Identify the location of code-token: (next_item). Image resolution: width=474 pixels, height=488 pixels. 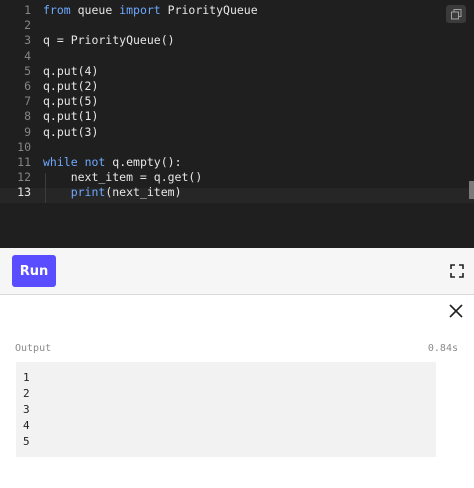
(143, 192).